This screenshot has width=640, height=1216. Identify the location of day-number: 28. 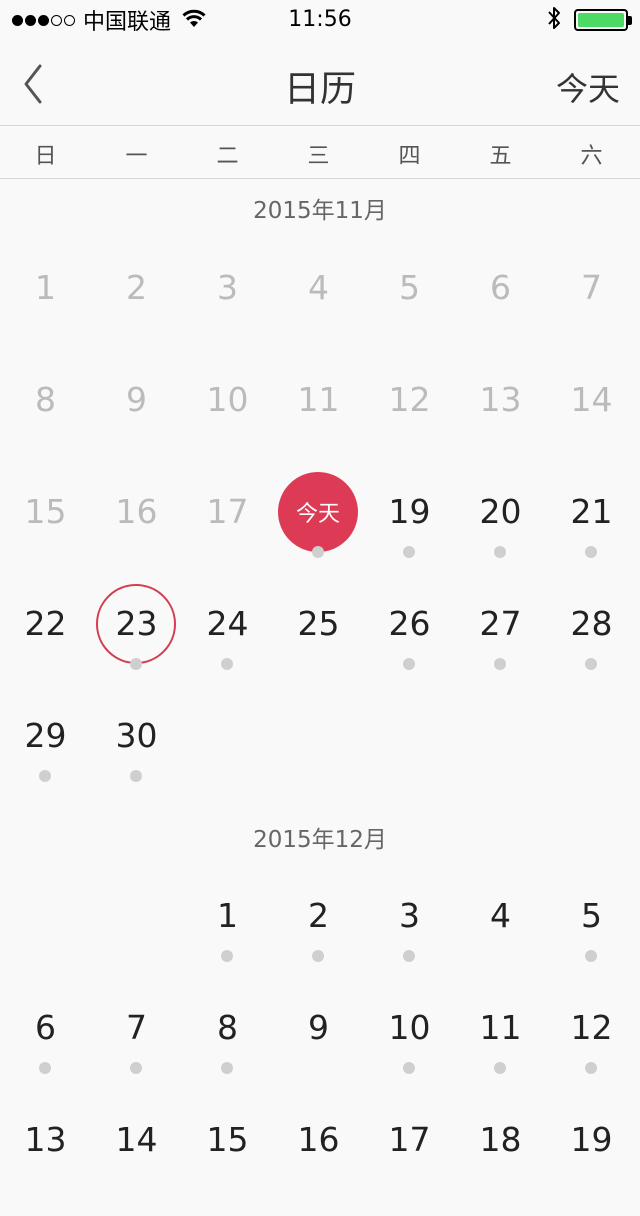
(591, 623).